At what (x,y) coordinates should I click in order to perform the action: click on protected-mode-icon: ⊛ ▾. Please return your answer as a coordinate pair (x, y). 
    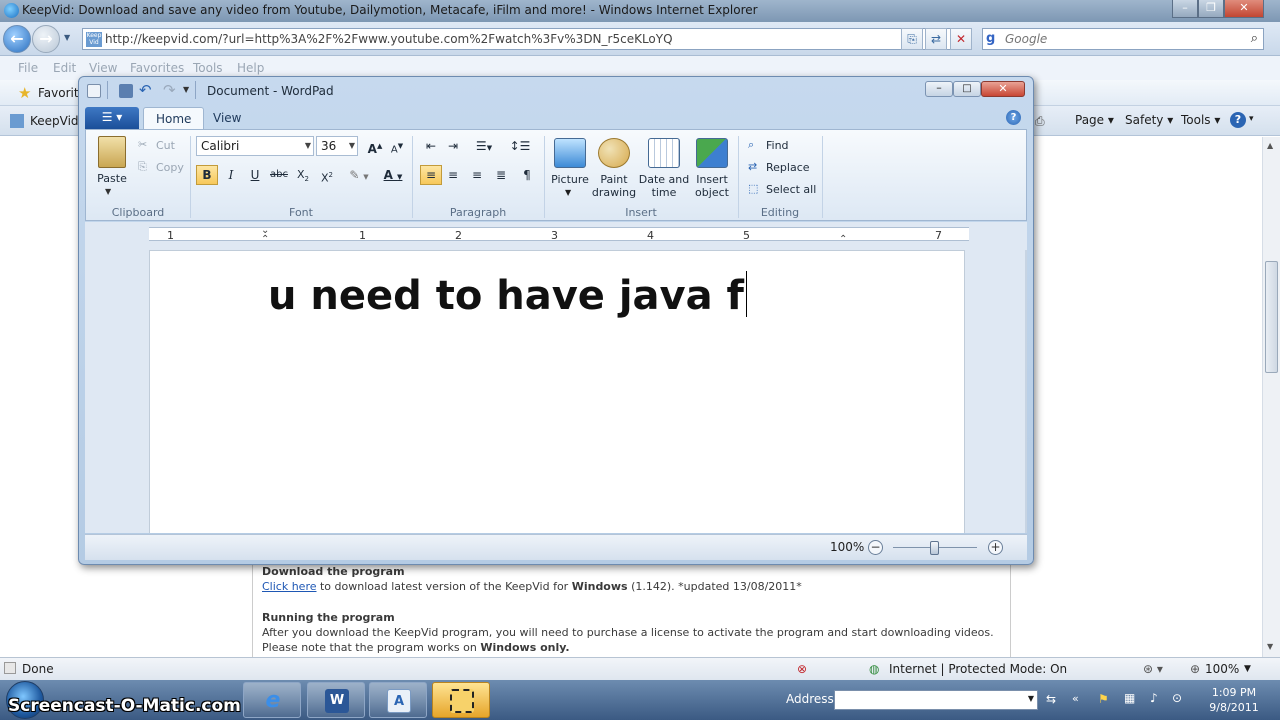
    Looking at the image, I should click on (1153, 669).